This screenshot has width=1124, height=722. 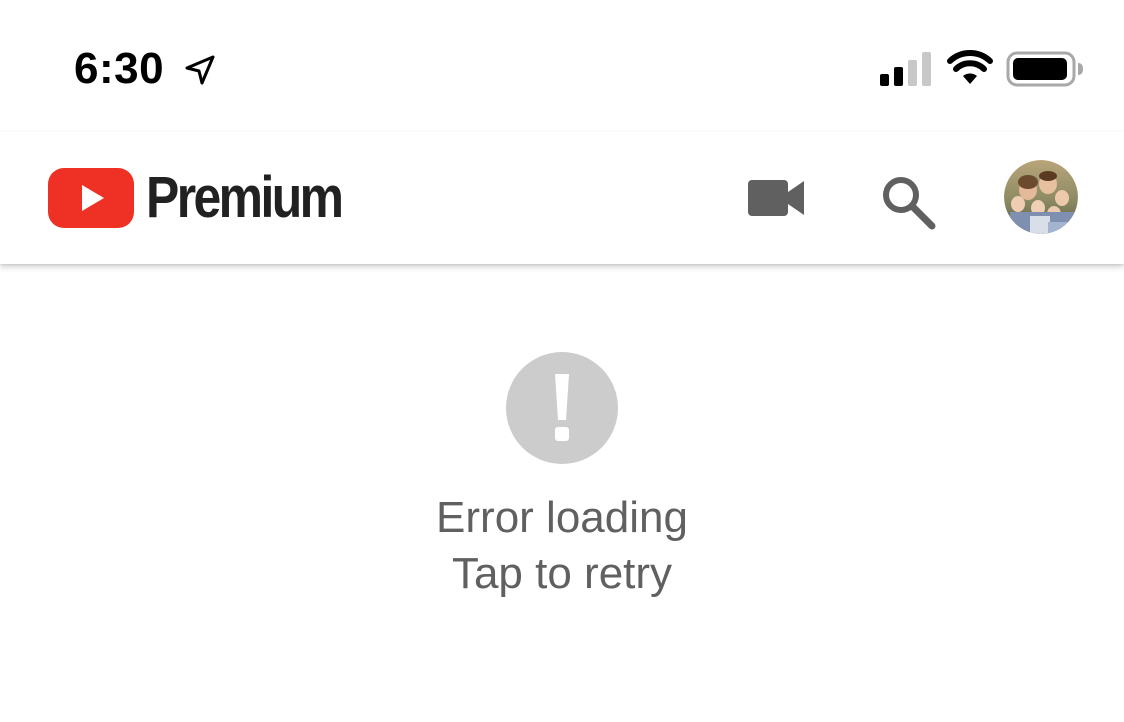 What do you see at coordinates (562, 408) in the screenshot?
I see `error-exclamation-icon` at bounding box center [562, 408].